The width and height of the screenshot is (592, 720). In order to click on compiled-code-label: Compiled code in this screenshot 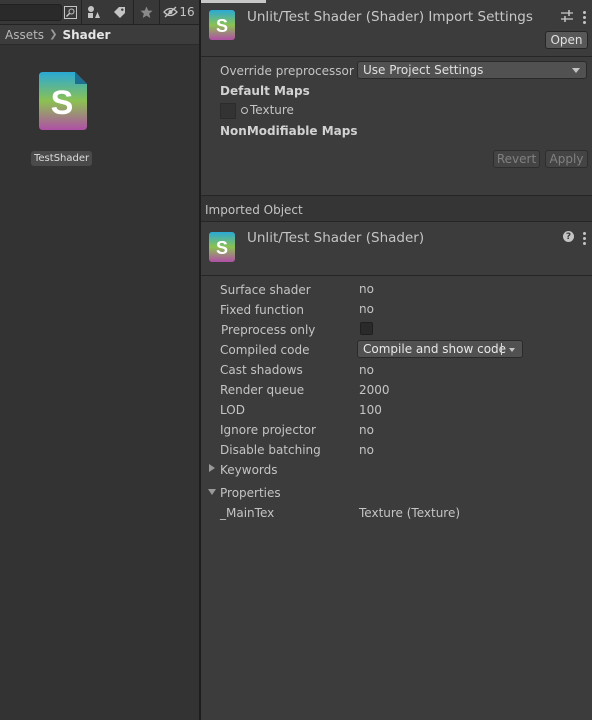, I will do `click(265, 350)`.